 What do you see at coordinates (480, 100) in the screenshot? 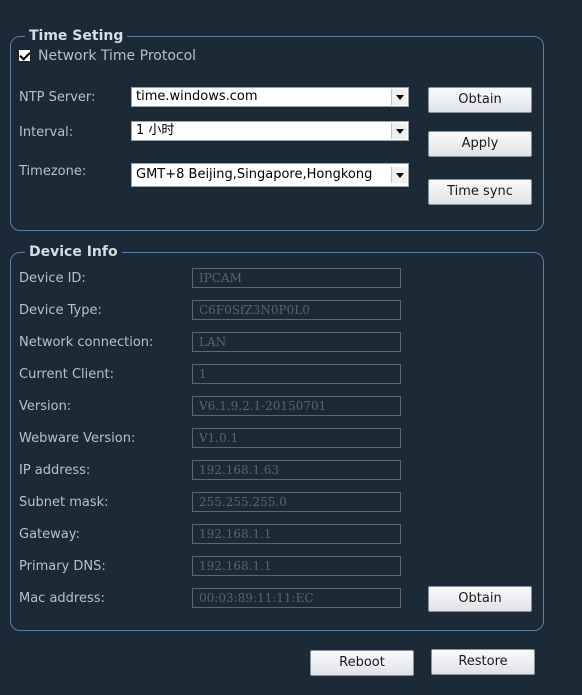
I see `ntp-obtain-button: Obtain` at bounding box center [480, 100].